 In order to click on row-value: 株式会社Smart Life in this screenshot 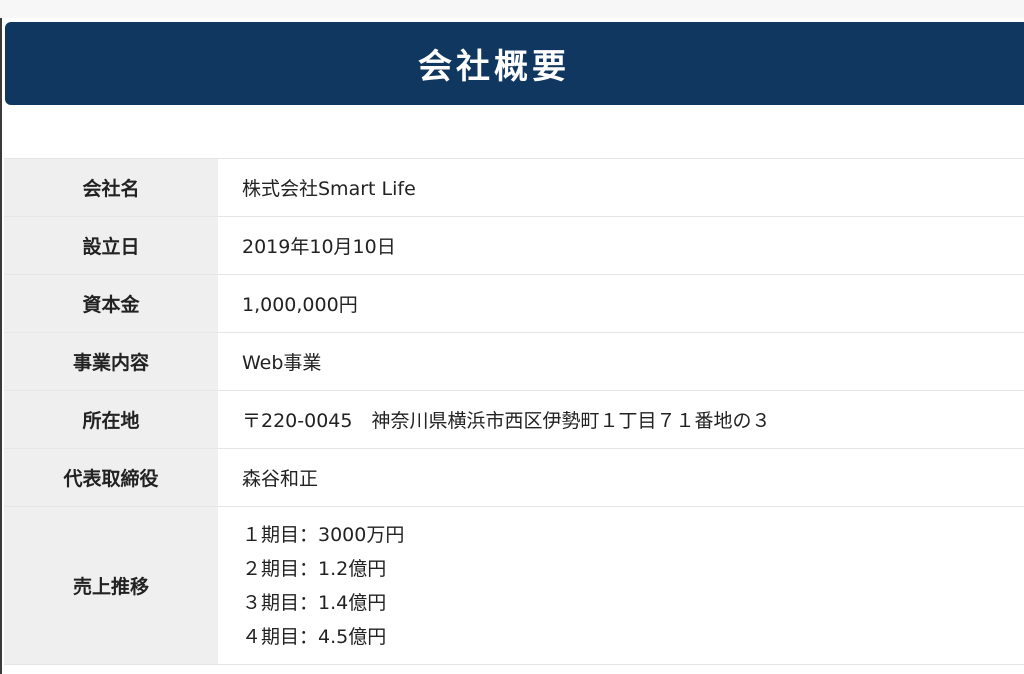, I will do `click(621, 187)`.